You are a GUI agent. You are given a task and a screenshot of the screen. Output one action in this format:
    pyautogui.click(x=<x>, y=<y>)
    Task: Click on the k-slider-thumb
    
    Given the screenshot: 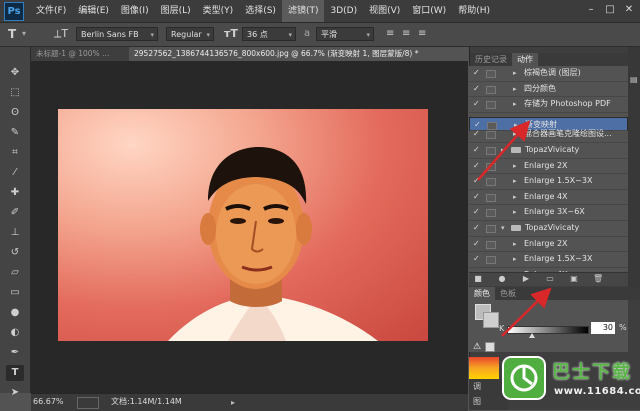 What is the action you would take?
    pyautogui.click(x=532, y=335)
    